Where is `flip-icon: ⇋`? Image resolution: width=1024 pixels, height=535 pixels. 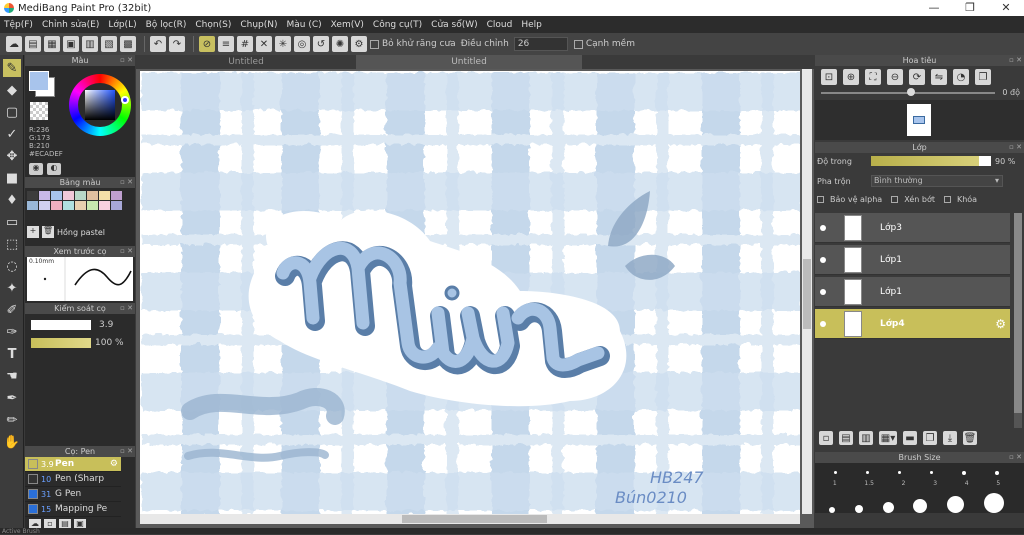
flip-icon: ⇋ is located at coordinates (939, 77).